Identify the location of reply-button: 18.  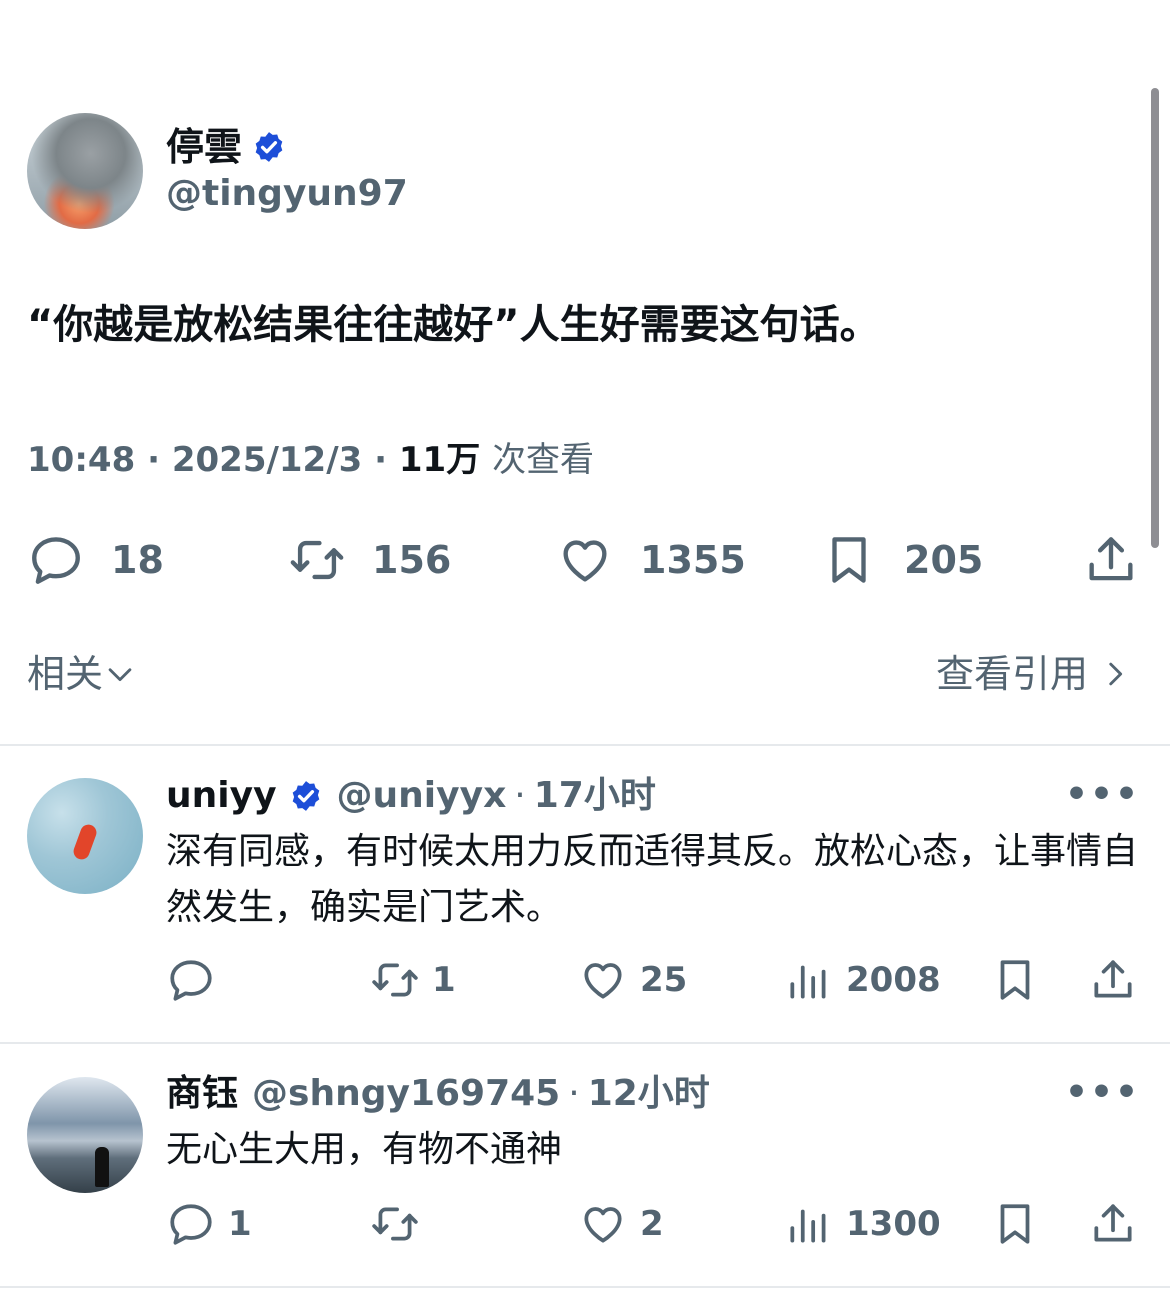
(95, 560).